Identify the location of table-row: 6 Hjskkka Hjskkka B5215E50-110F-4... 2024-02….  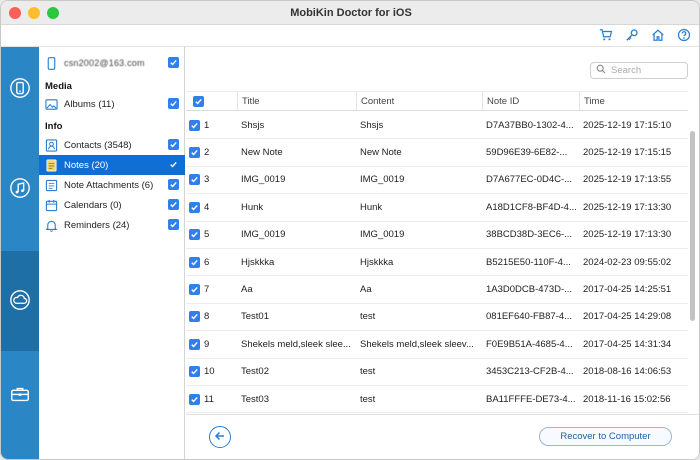
(437, 263).